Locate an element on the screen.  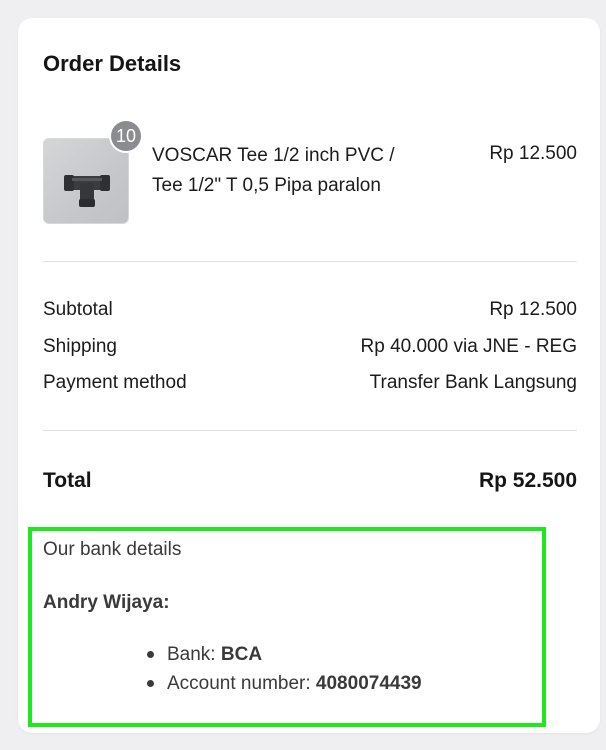
account-number-list-item: Account number: 4080074439 is located at coordinates (283, 683).